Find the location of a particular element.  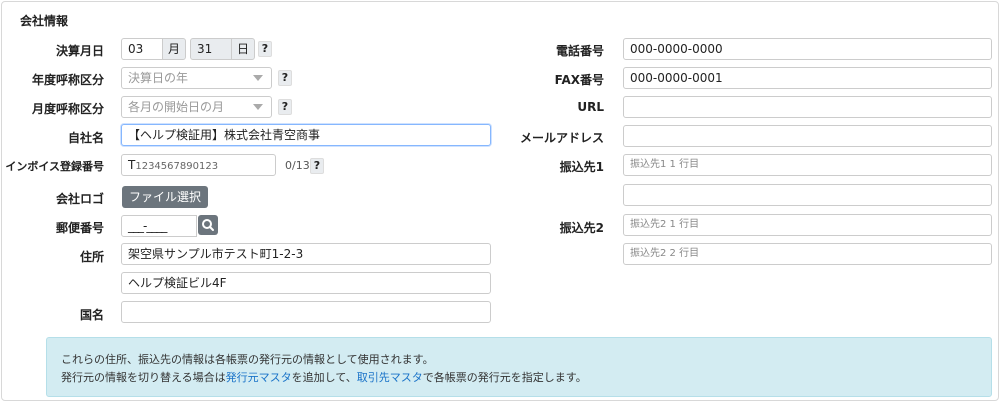

company-name-input: 【ヘルプ検証用】株式会社青空商事 is located at coordinates (306, 135).